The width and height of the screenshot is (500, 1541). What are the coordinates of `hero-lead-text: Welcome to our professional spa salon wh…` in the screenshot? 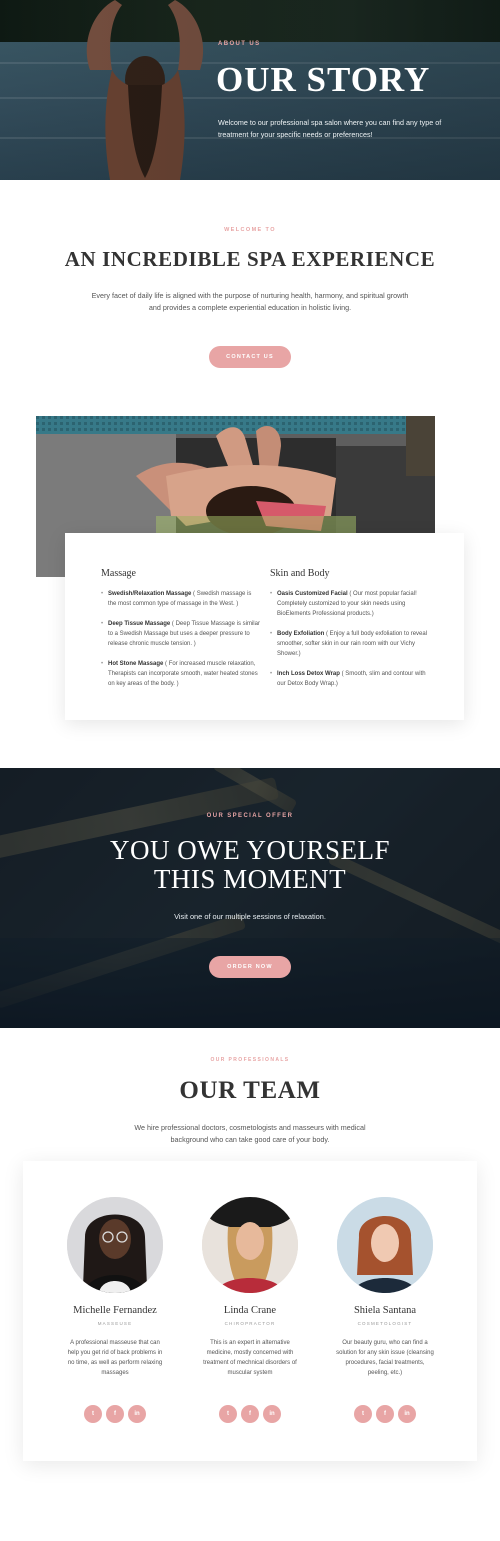 It's located at (330, 128).